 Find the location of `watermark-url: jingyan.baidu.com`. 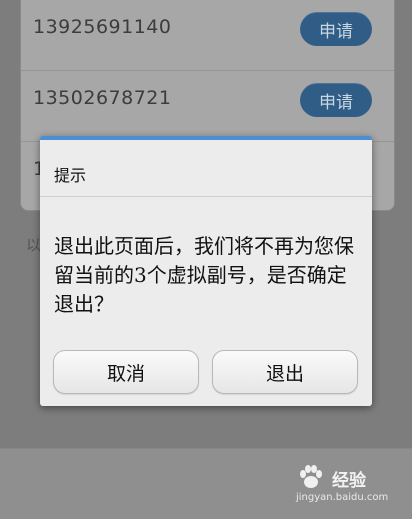

watermark-url: jingyan.baidu.com is located at coordinates (342, 497).